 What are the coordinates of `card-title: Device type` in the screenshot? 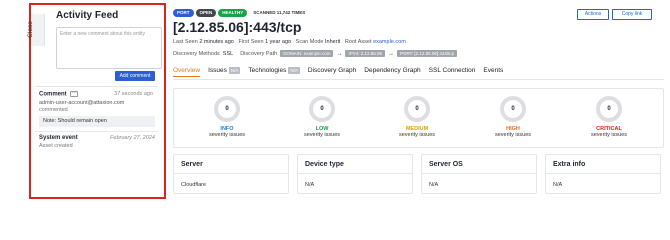 It's located at (324, 164).